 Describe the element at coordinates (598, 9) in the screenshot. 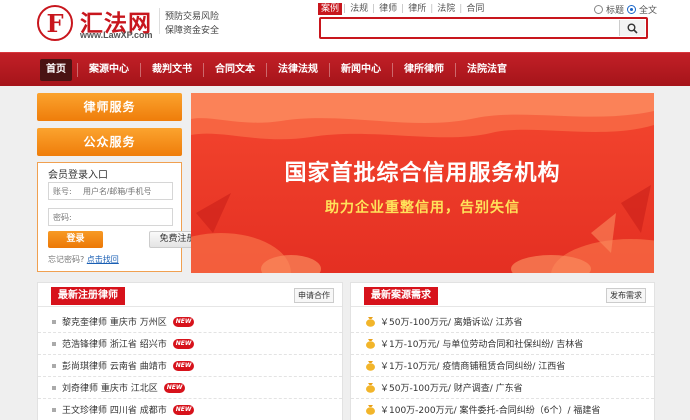

I see `radio-title` at that location.